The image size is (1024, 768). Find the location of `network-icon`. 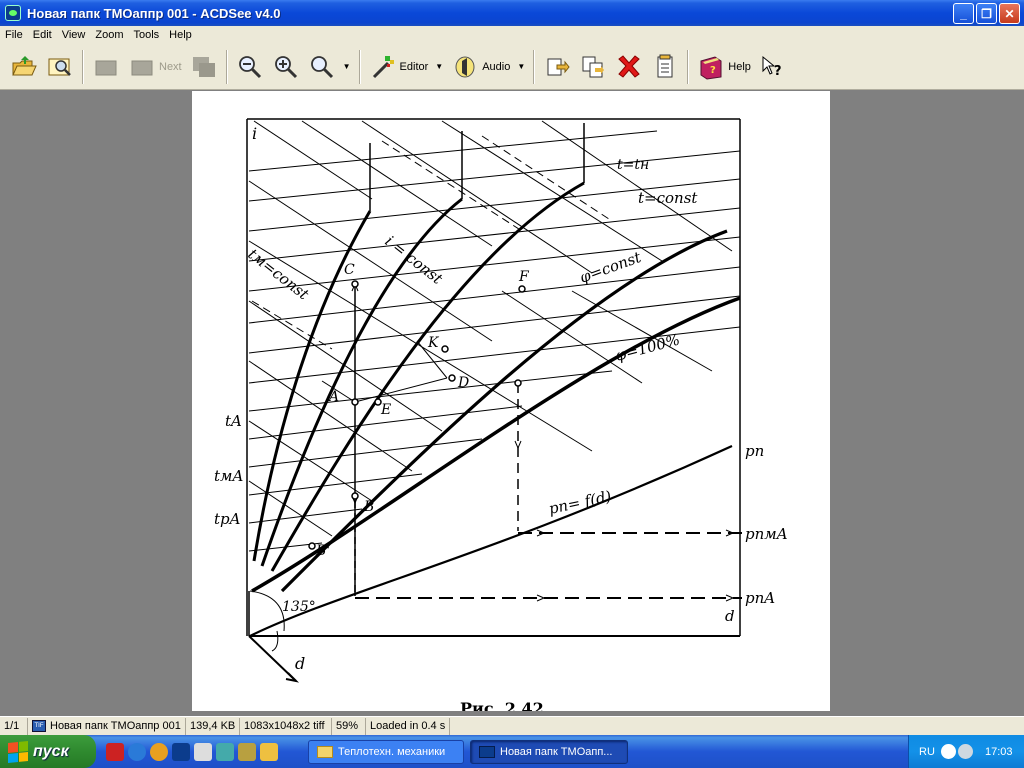

network-icon is located at coordinates (225, 751).